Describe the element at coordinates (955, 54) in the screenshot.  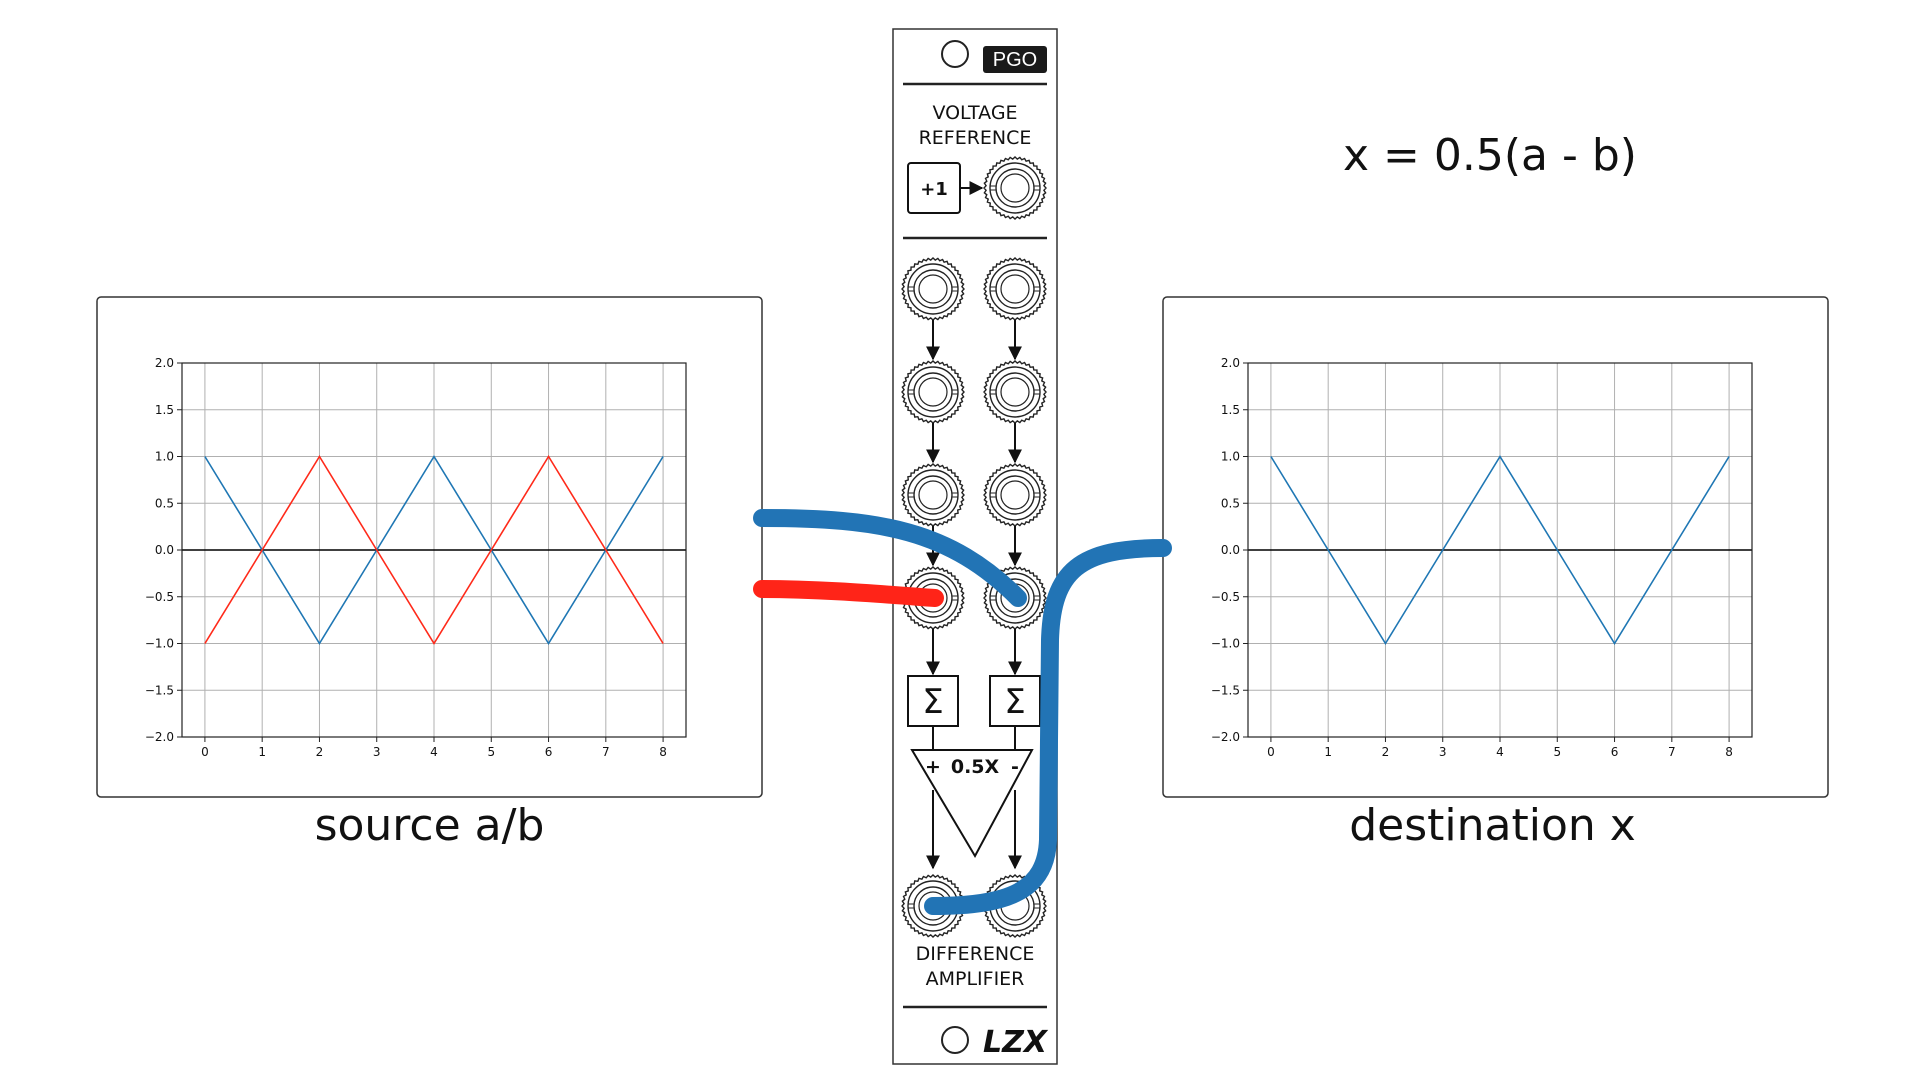
I see `screw-hole-top` at that location.